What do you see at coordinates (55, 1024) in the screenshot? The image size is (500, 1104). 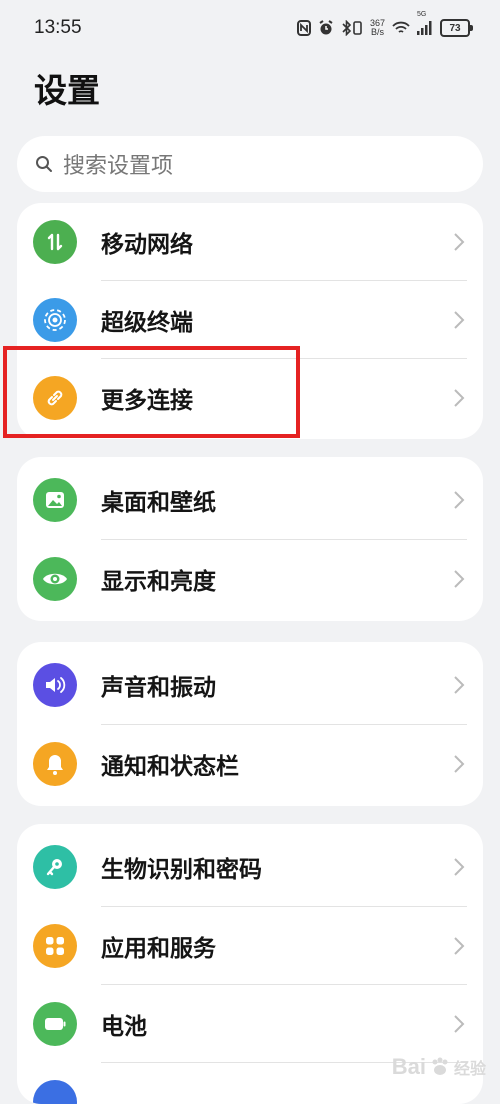 I see `battery-icon` at bounding box center [55, 1024].